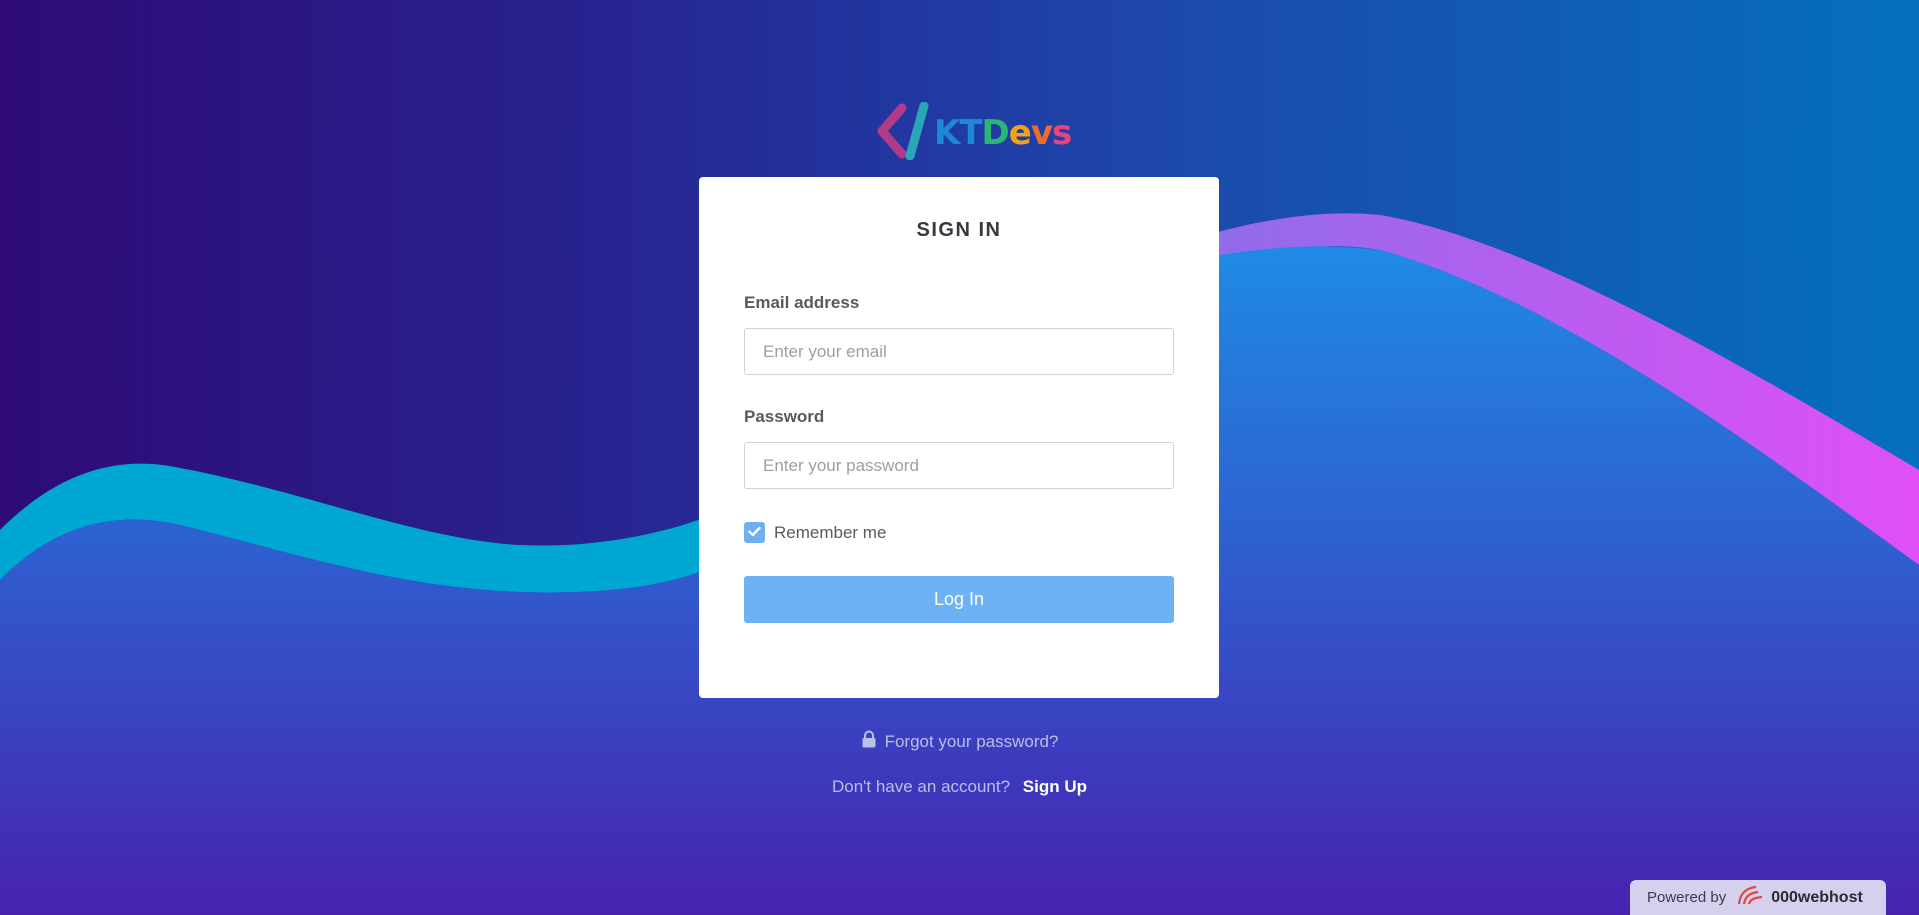 The width and height of the screenshot is (1919, 915). I want to click on lock-icon, so click(873, 741).